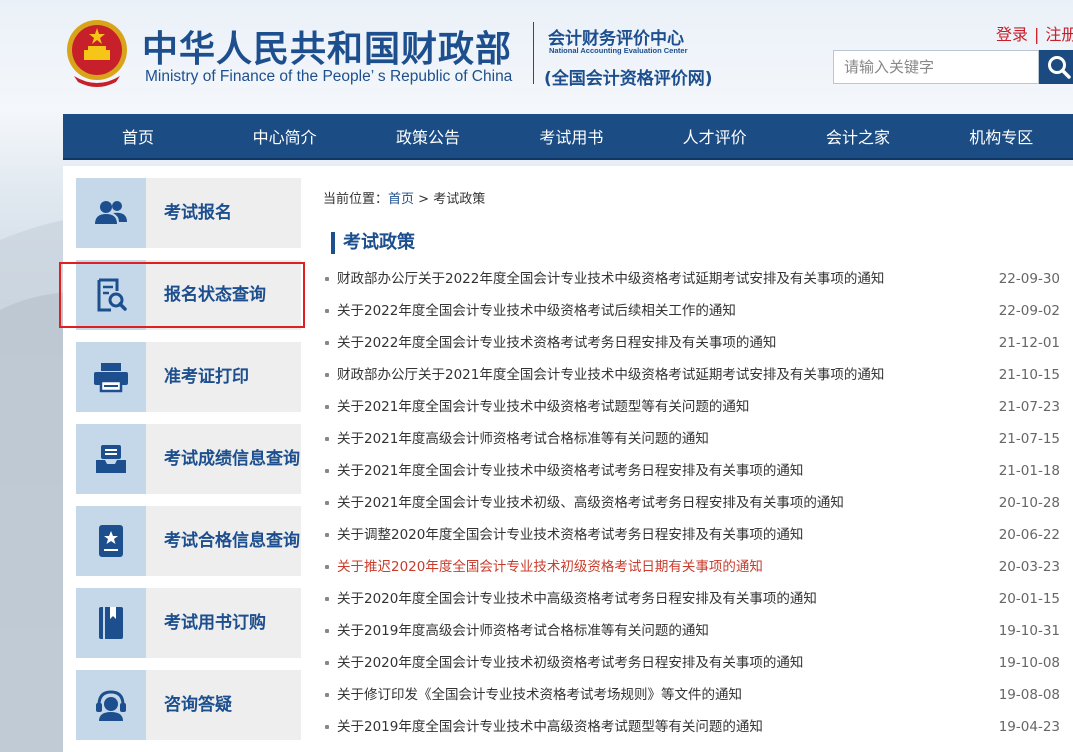  Describe the element at coordinates (206, 377) in the screenshot. I see `sidebar-item-label: 准考证打印` at that location.